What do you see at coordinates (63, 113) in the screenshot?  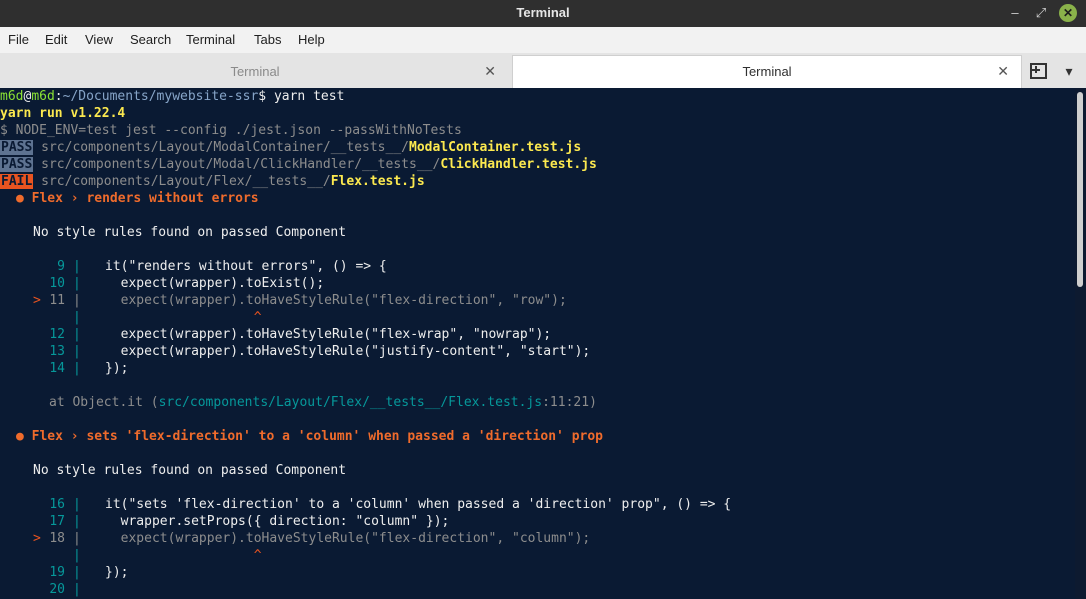 I see `yarn-version-line: yarn run v1.22.4` at bounding box center [63, 113].